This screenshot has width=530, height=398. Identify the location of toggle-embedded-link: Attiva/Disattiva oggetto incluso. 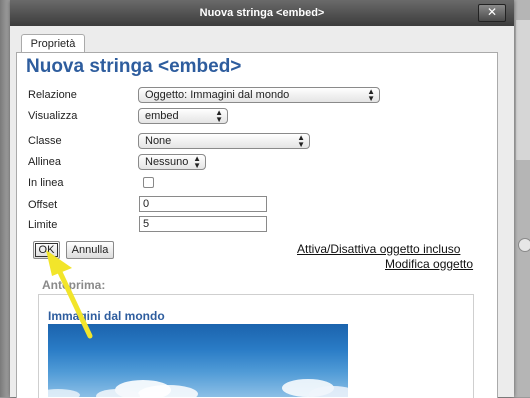
(378, 249).